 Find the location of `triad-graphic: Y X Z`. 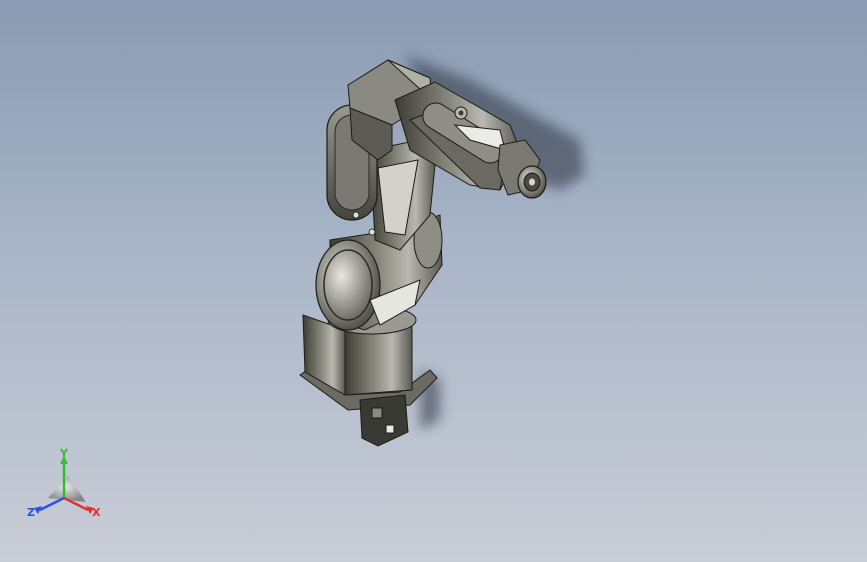

triad-graphic: Y X Z is located at coordinates (64, 483).